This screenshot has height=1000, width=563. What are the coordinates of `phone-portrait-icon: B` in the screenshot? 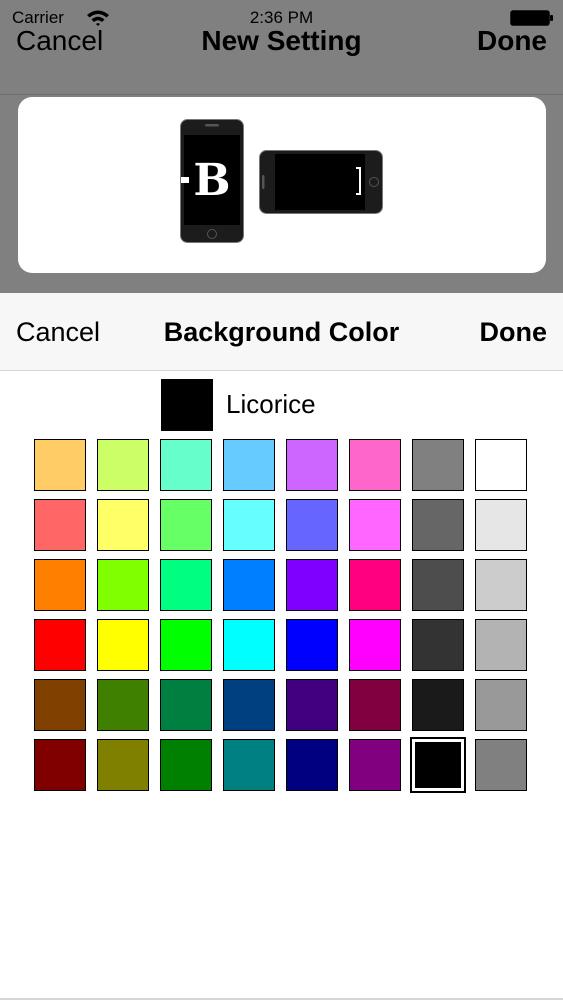 It's located at (212, 181).